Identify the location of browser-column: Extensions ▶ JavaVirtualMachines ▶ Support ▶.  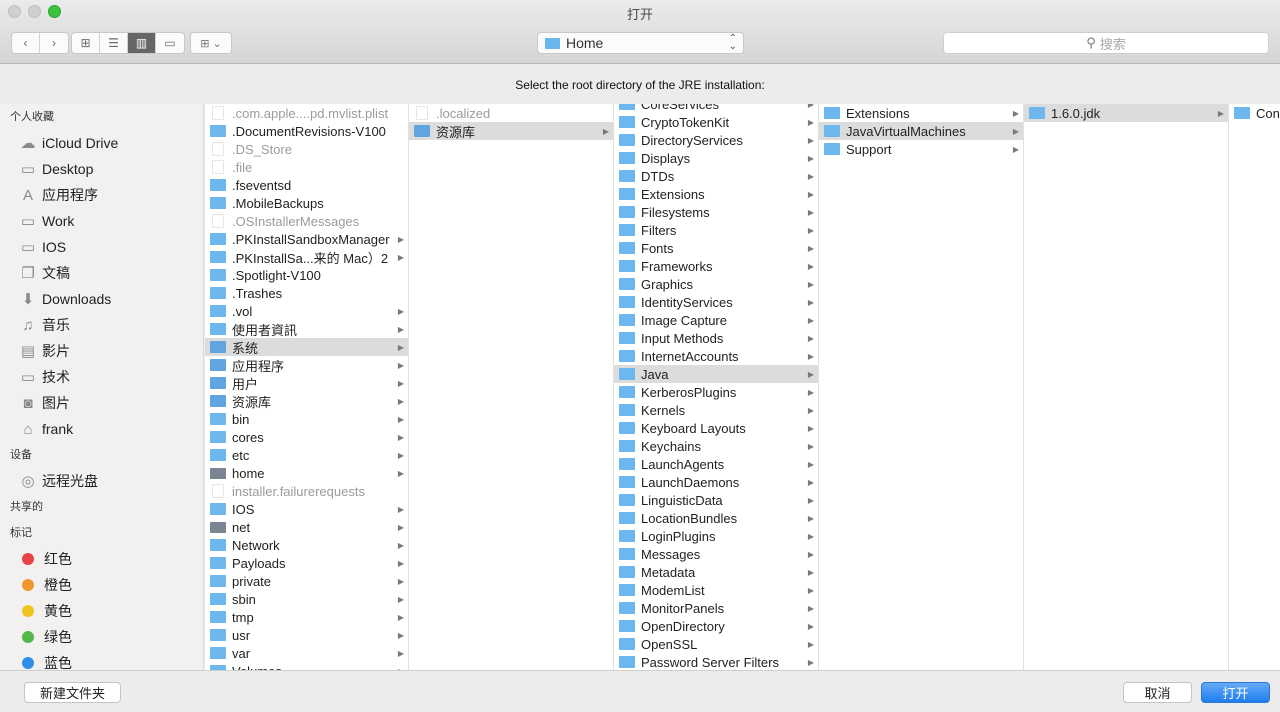
(921, 387).